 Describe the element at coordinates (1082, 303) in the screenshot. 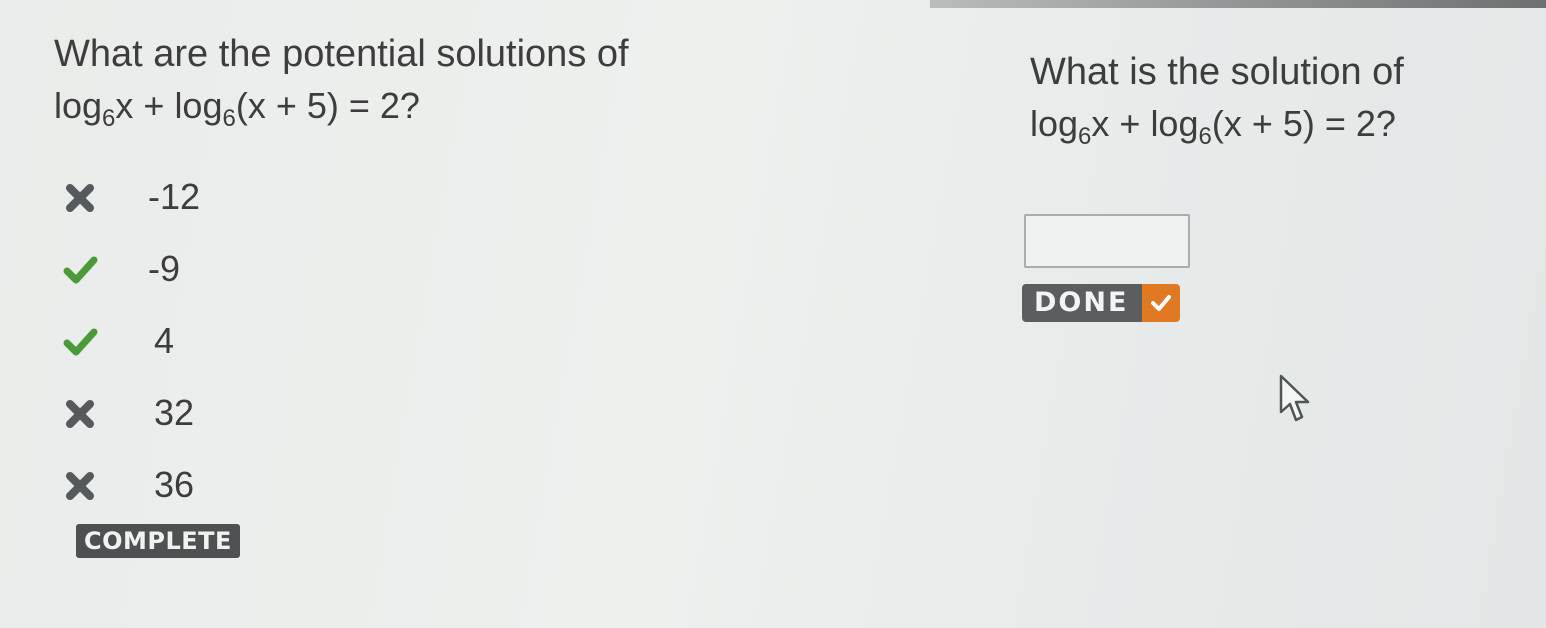

I see `done-button-label: DONE` at that location.